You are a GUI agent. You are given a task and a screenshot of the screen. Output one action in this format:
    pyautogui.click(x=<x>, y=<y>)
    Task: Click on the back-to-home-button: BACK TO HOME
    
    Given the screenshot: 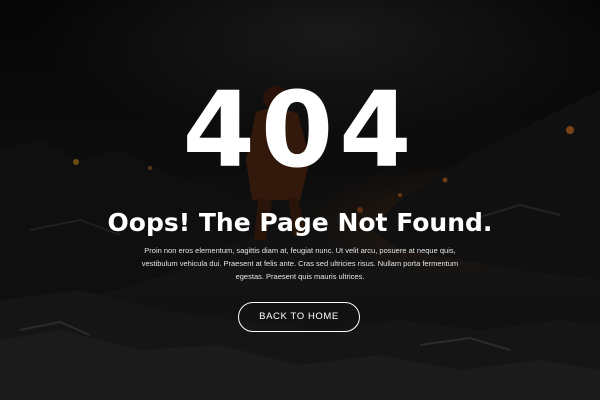 What is the action you would take?
    pyautogui.click(x=299, y=317)
    